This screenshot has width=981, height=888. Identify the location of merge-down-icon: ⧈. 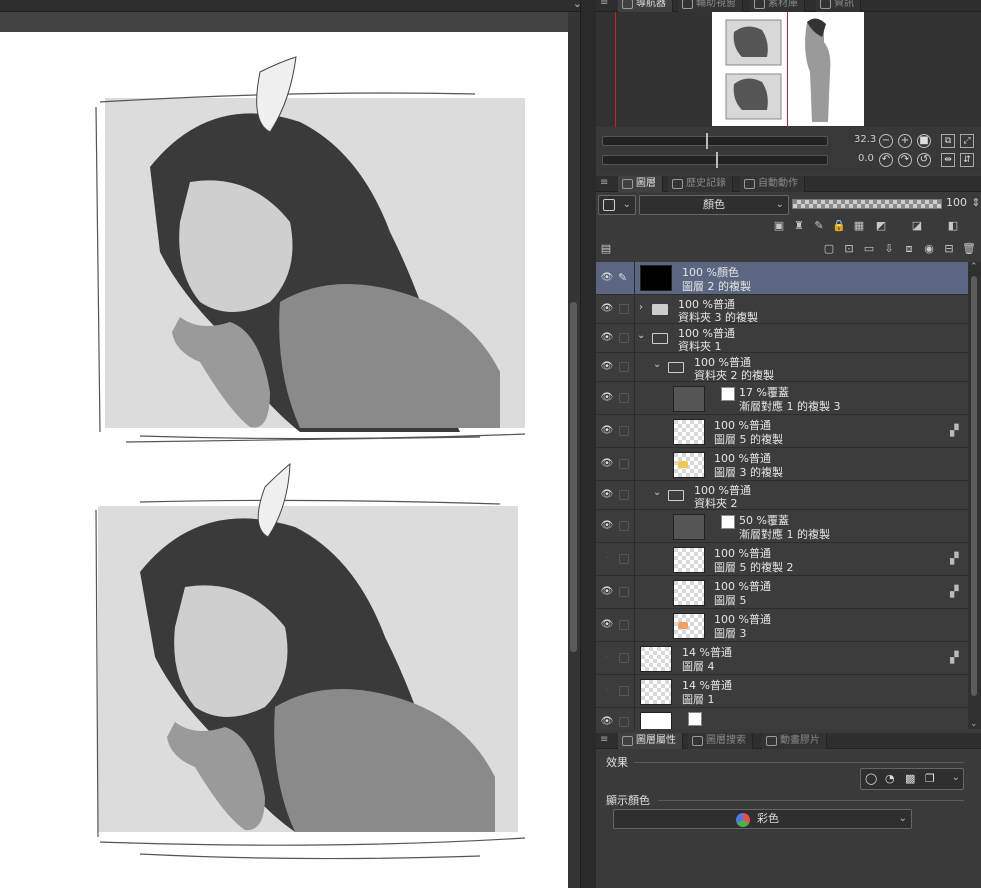
(909, 249).